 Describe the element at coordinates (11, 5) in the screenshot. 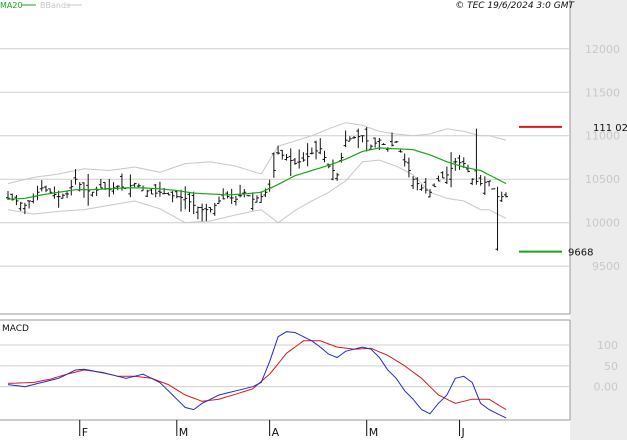

I see `legend-ma20: MA20` at that location.